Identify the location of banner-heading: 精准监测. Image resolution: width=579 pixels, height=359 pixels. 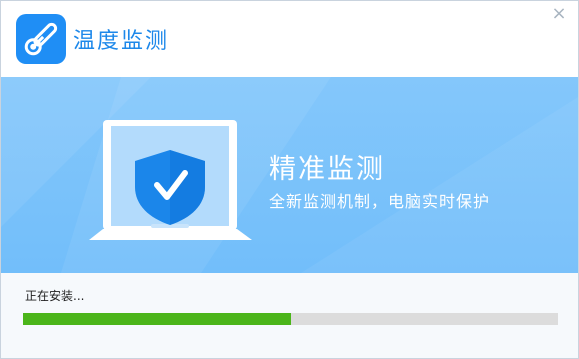
(327, 169).